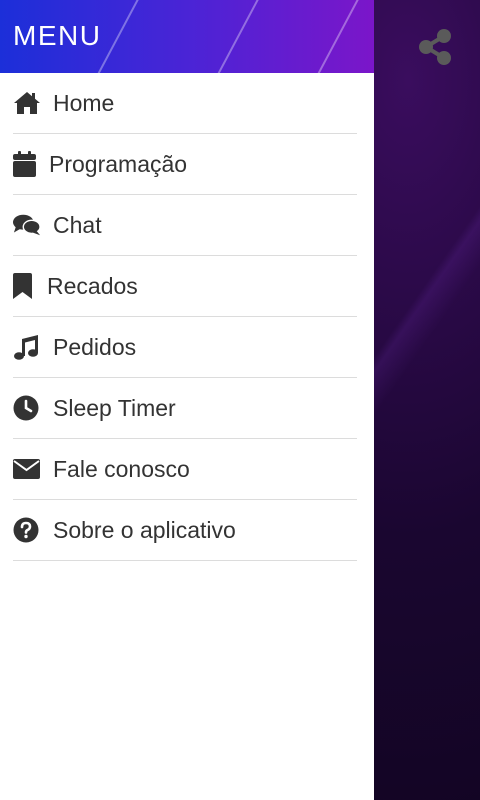  I want to click on home-icon, so click(27, 103).